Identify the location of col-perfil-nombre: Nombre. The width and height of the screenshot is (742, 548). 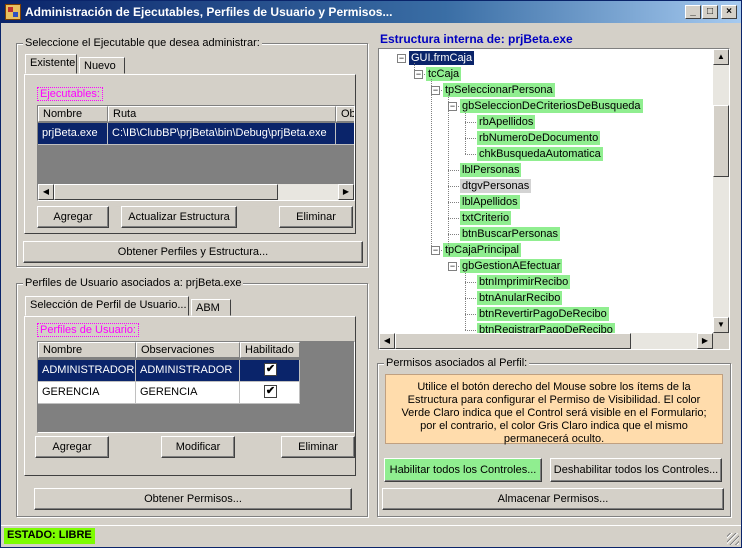
(87, 350).